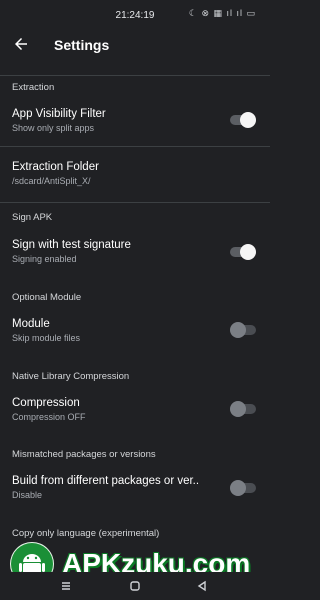 This screenshot has width=320, height=600. I want to click on navigation-bar, so click(135, 586).